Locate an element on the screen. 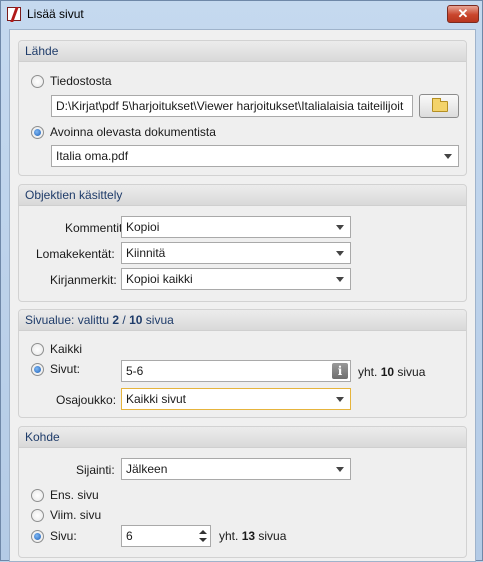 The width and height of the screenshot is (483, 562). target-group-header: Kohde is located at coordinates (242, 437).